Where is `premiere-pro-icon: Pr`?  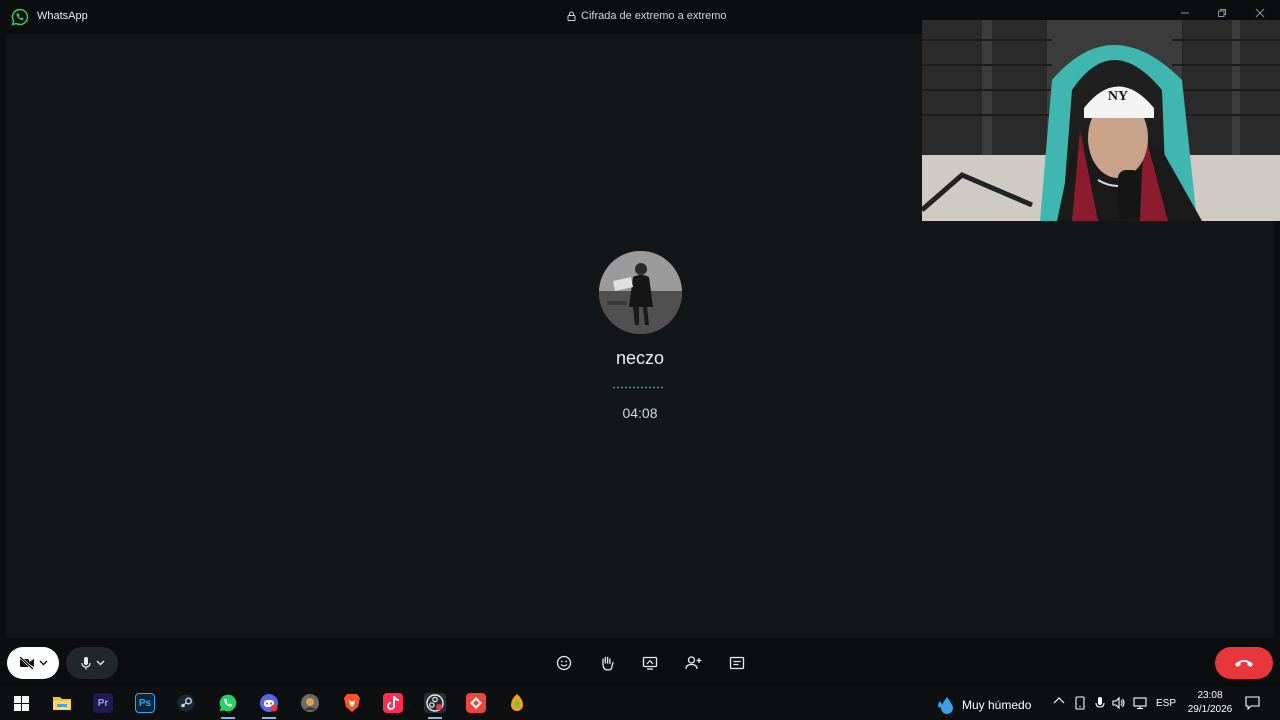
premiere-pro-icon: Pr is located at coordinates (103, 703).